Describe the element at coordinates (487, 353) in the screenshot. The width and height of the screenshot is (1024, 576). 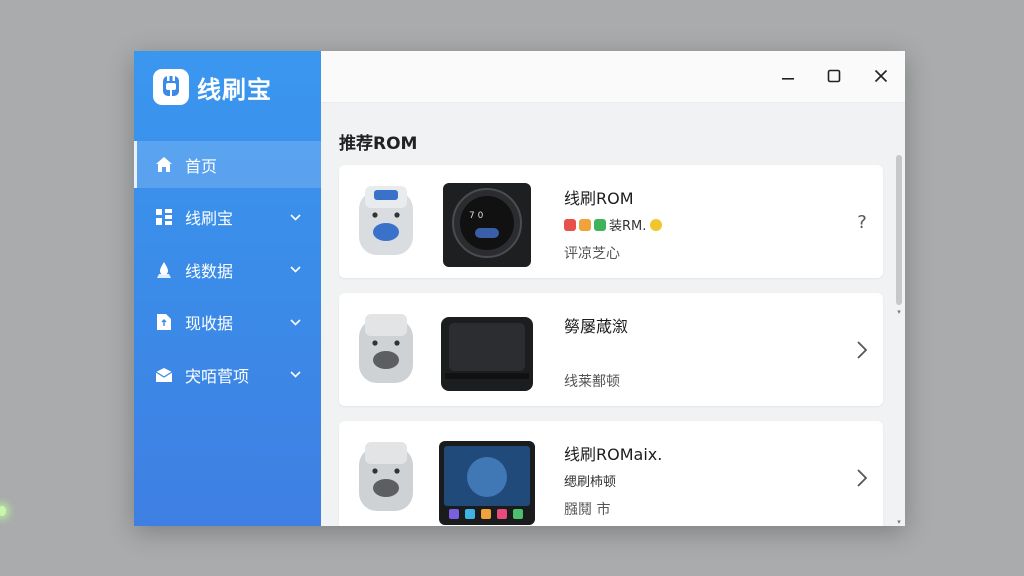
I see `device-box-image` at that location.